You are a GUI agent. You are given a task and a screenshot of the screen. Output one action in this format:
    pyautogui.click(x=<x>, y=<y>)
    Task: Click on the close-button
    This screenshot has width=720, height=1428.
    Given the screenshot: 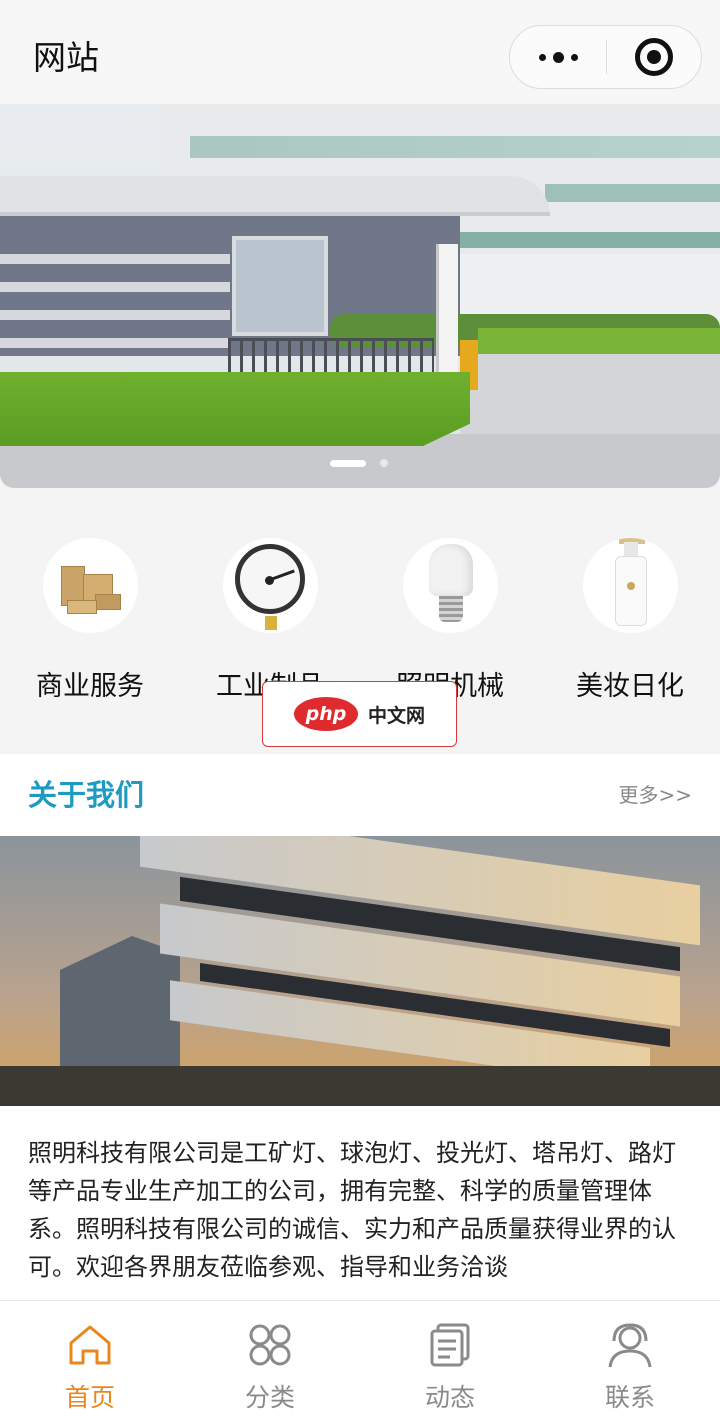 What is the action you would take?
    pyautogui.click(x=654, y=57)
    